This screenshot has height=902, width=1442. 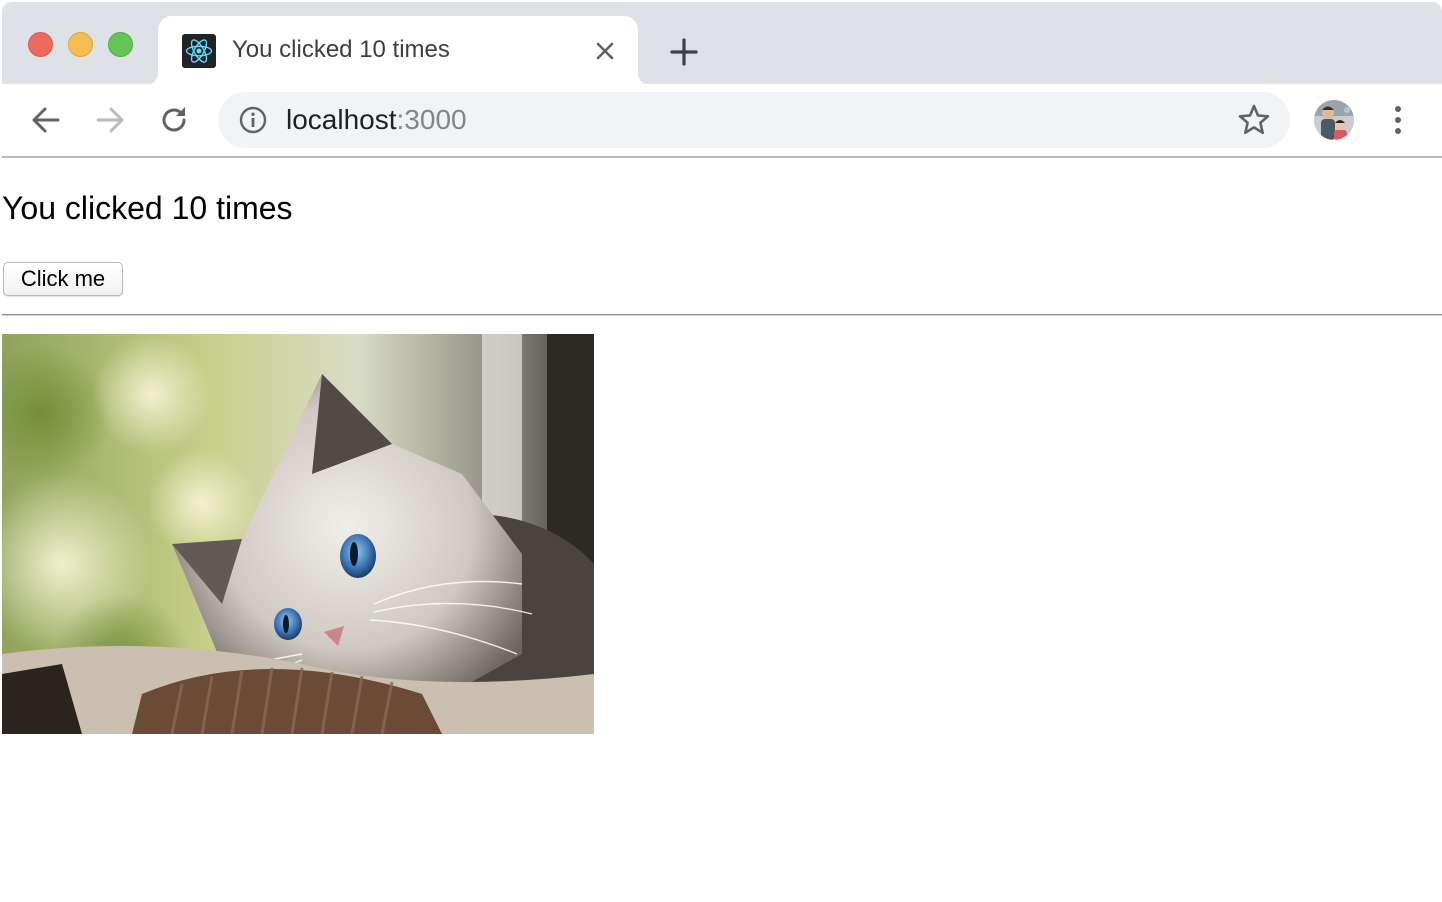 I want to click on more-menu-icon, so click(x=1398, y=120).